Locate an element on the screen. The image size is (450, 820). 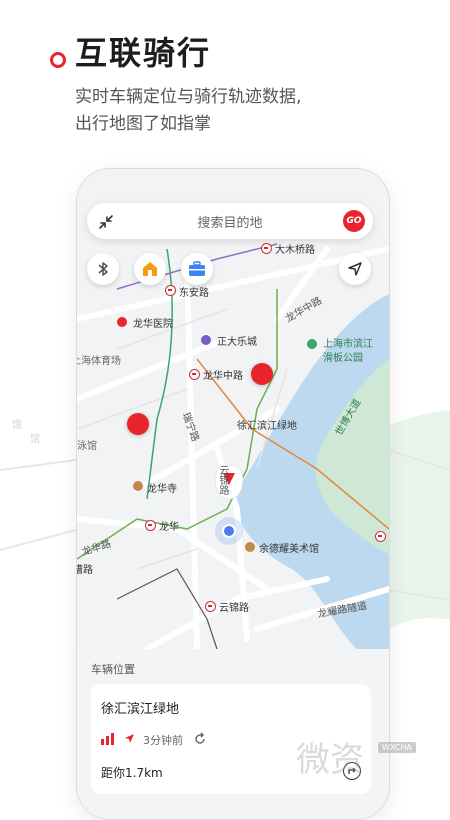
search-input: 搜索目的地 is located at coordinates (230, 221).